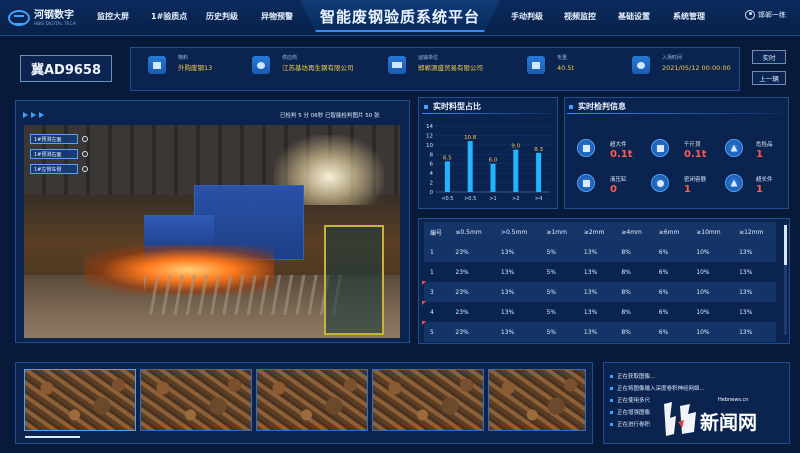 This screenshot has height=453, width=800. Describe the element at coordinates (600, 312) in the screenshot. I see `table-row: 4 23% 13% 5% 13% 8% 6% 10% 13%` at that location.